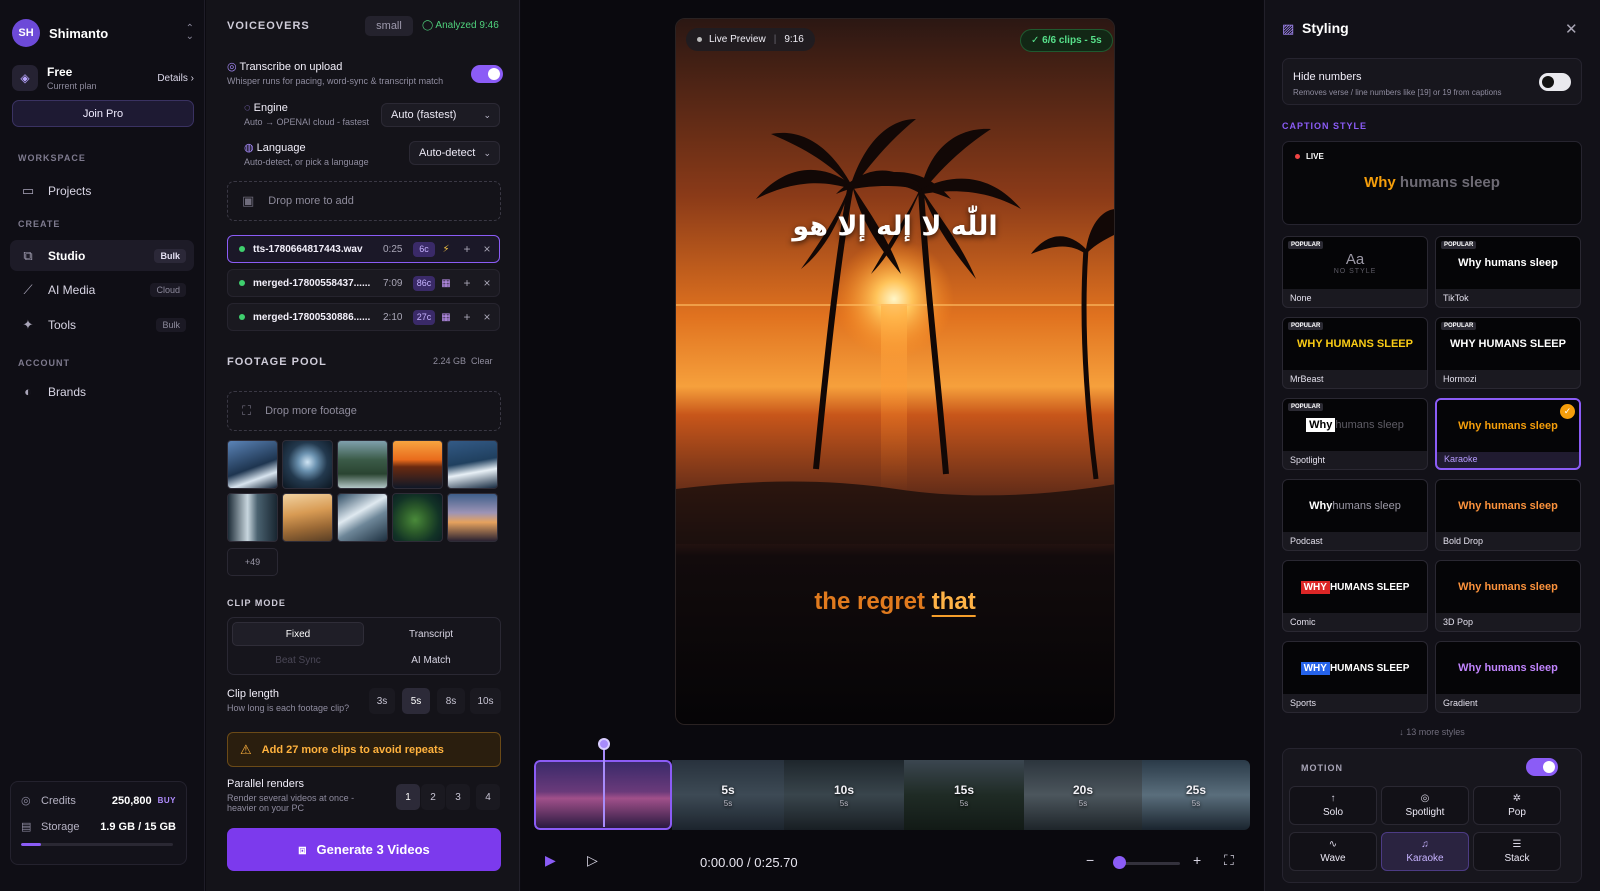  What do you see at coordinates (389, 26) in the screenshot?
I see `model-chip: small` at bounding box center [389, 26].